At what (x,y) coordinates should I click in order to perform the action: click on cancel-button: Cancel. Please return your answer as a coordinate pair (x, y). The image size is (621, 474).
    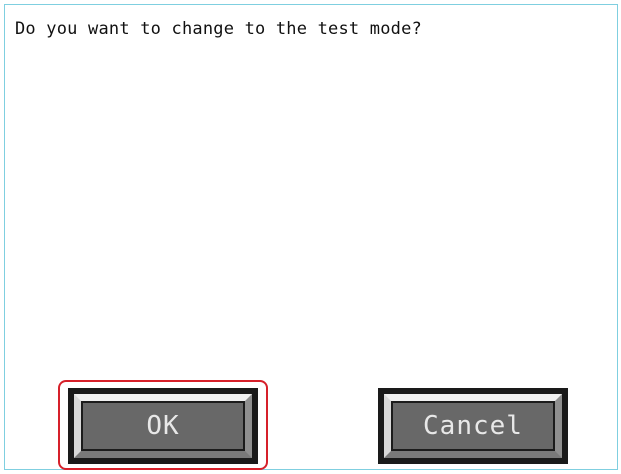
    Looking at the image, I should click on (473, 426).